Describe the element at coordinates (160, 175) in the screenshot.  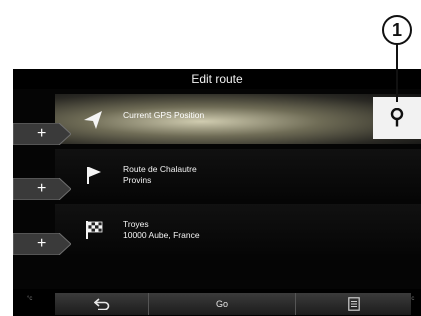
I see `route-item-text: Route de Chalautre Provins` at that location.